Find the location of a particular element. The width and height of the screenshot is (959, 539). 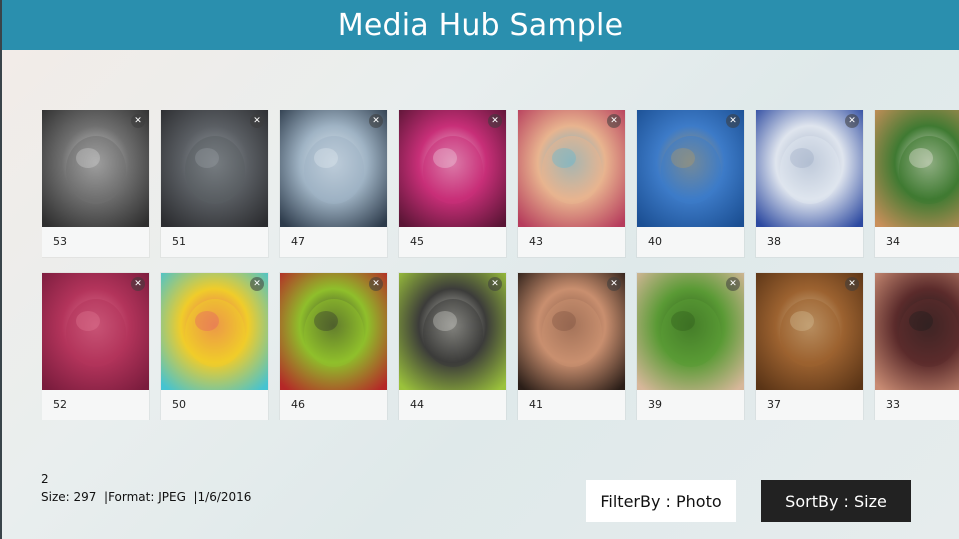

children-in-grass-photo: ✕ is located at coordinates (690, 331).